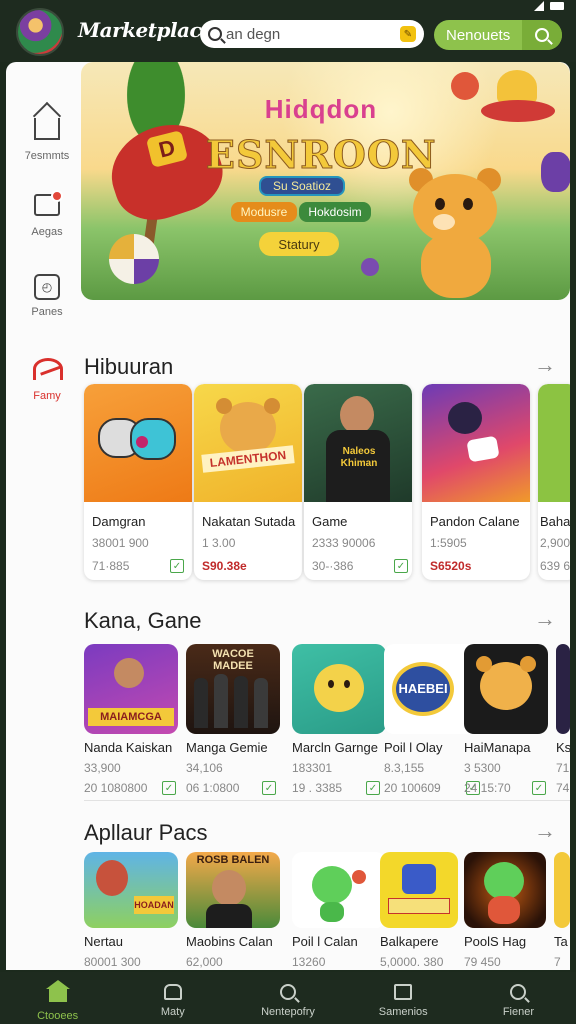  What do you see at coordinates (518, 1012) in the screenshot?
I see `nav-label: Fiener` at bounding box center [518, 1012].